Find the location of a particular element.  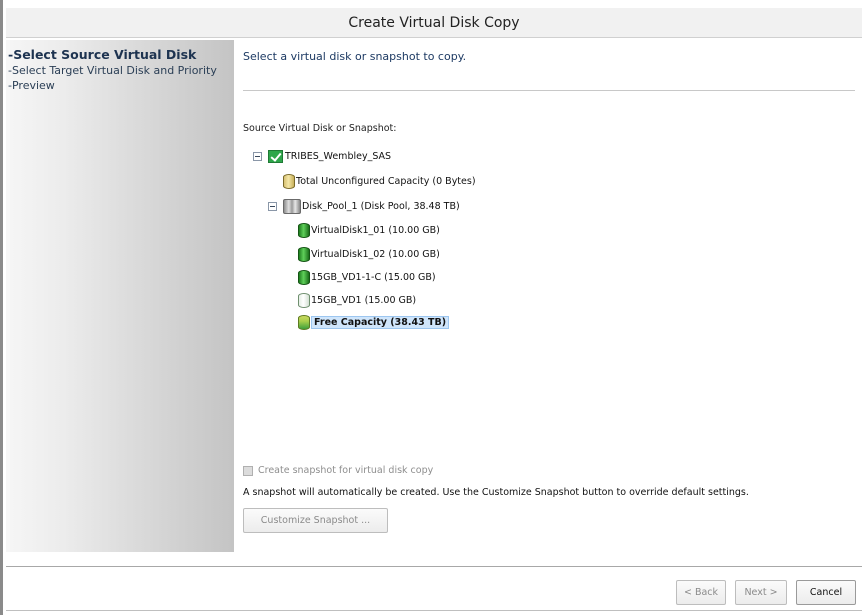

free-capacity-icon is located at coordinates (304, 322).